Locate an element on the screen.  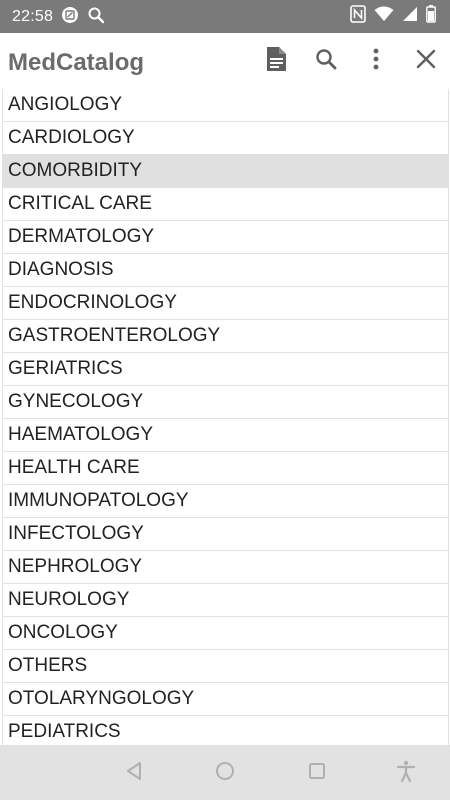
document-button is located at coordinates (276, 61).